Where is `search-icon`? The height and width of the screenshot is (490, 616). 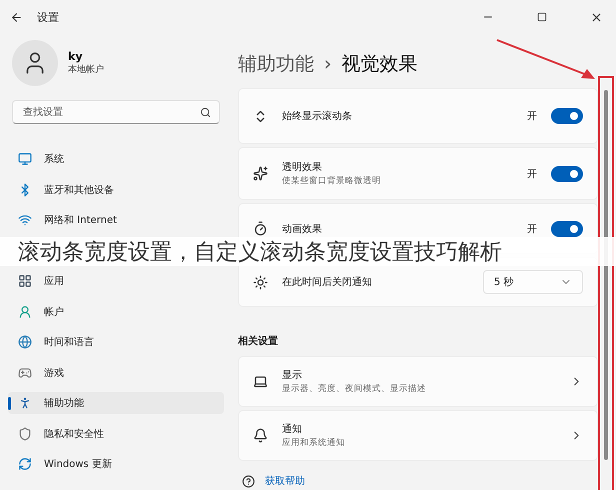
search-icon is located at coordinates (205, 112).